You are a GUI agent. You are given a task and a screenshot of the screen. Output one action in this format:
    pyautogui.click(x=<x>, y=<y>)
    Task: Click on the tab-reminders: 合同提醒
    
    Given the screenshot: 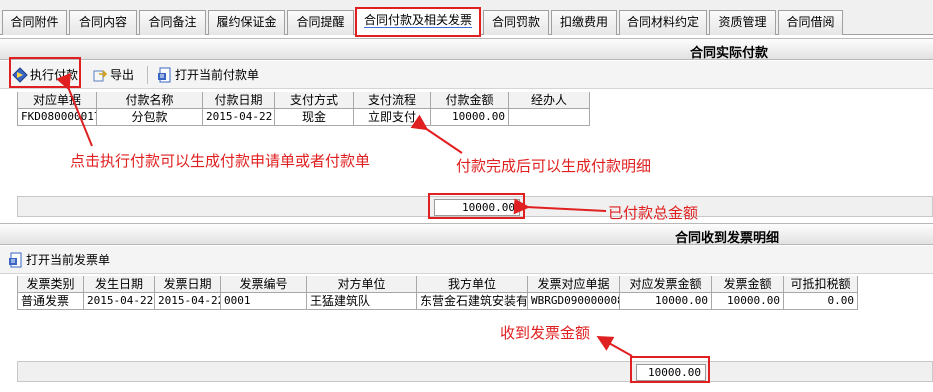 What is the action you would take?
    pyautogui.click(x=320, y=22)
    